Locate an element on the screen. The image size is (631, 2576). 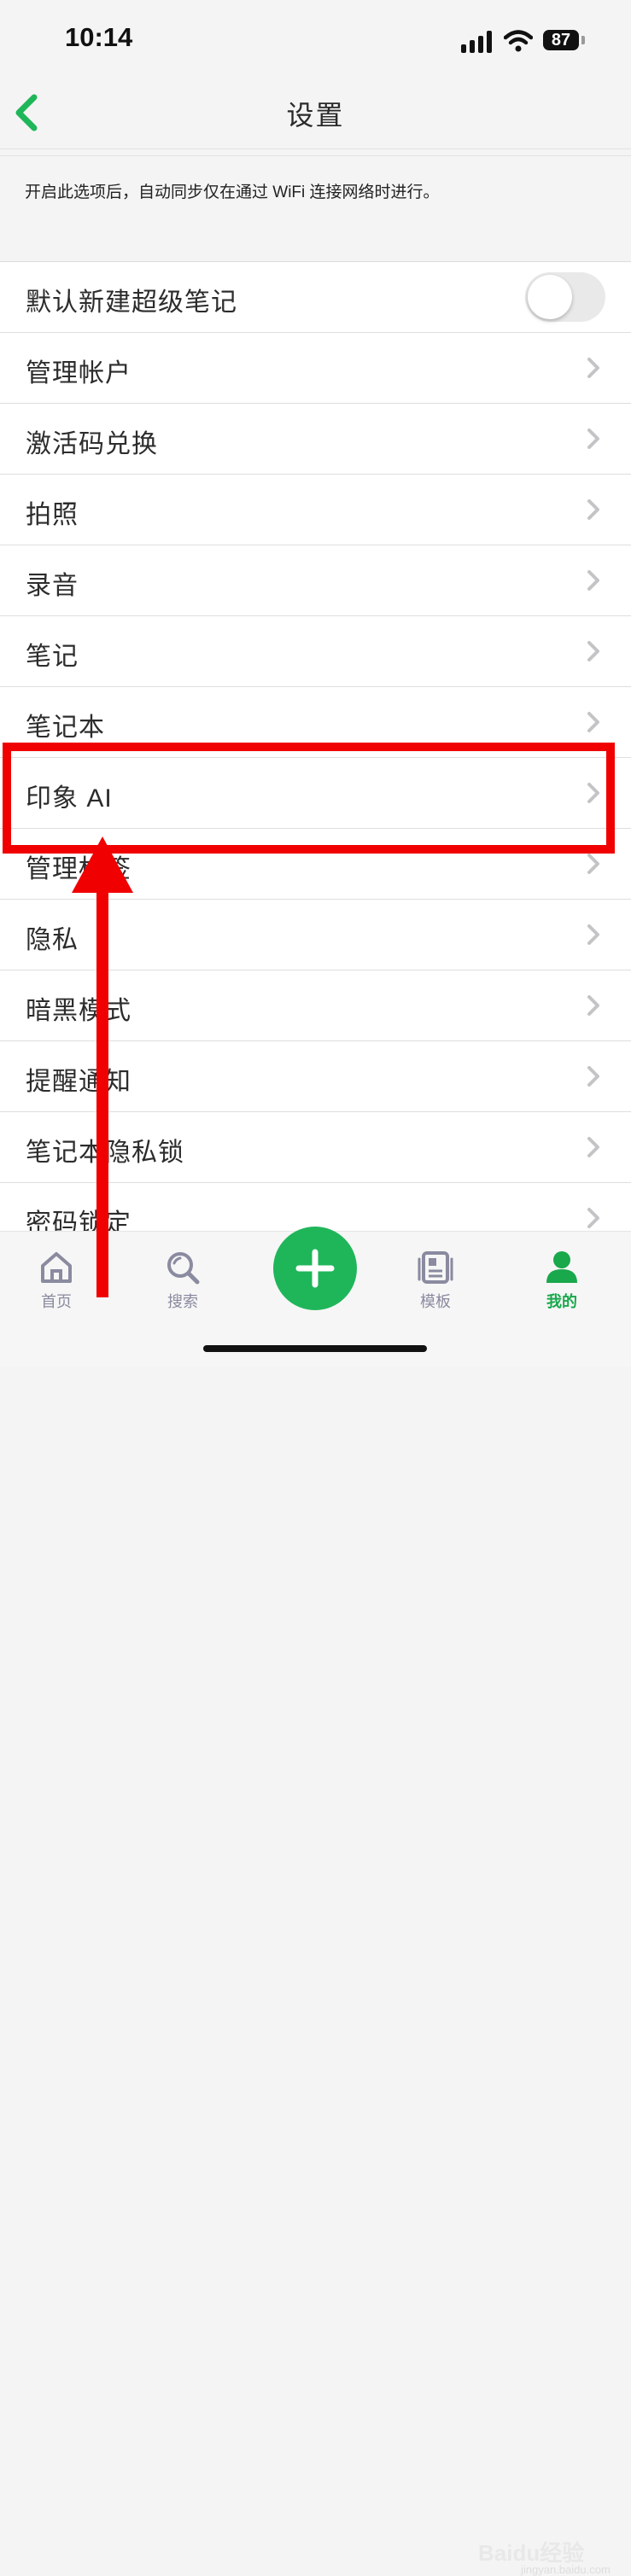
setting-row-recording: 录音 is located at coordinates (315, 580).